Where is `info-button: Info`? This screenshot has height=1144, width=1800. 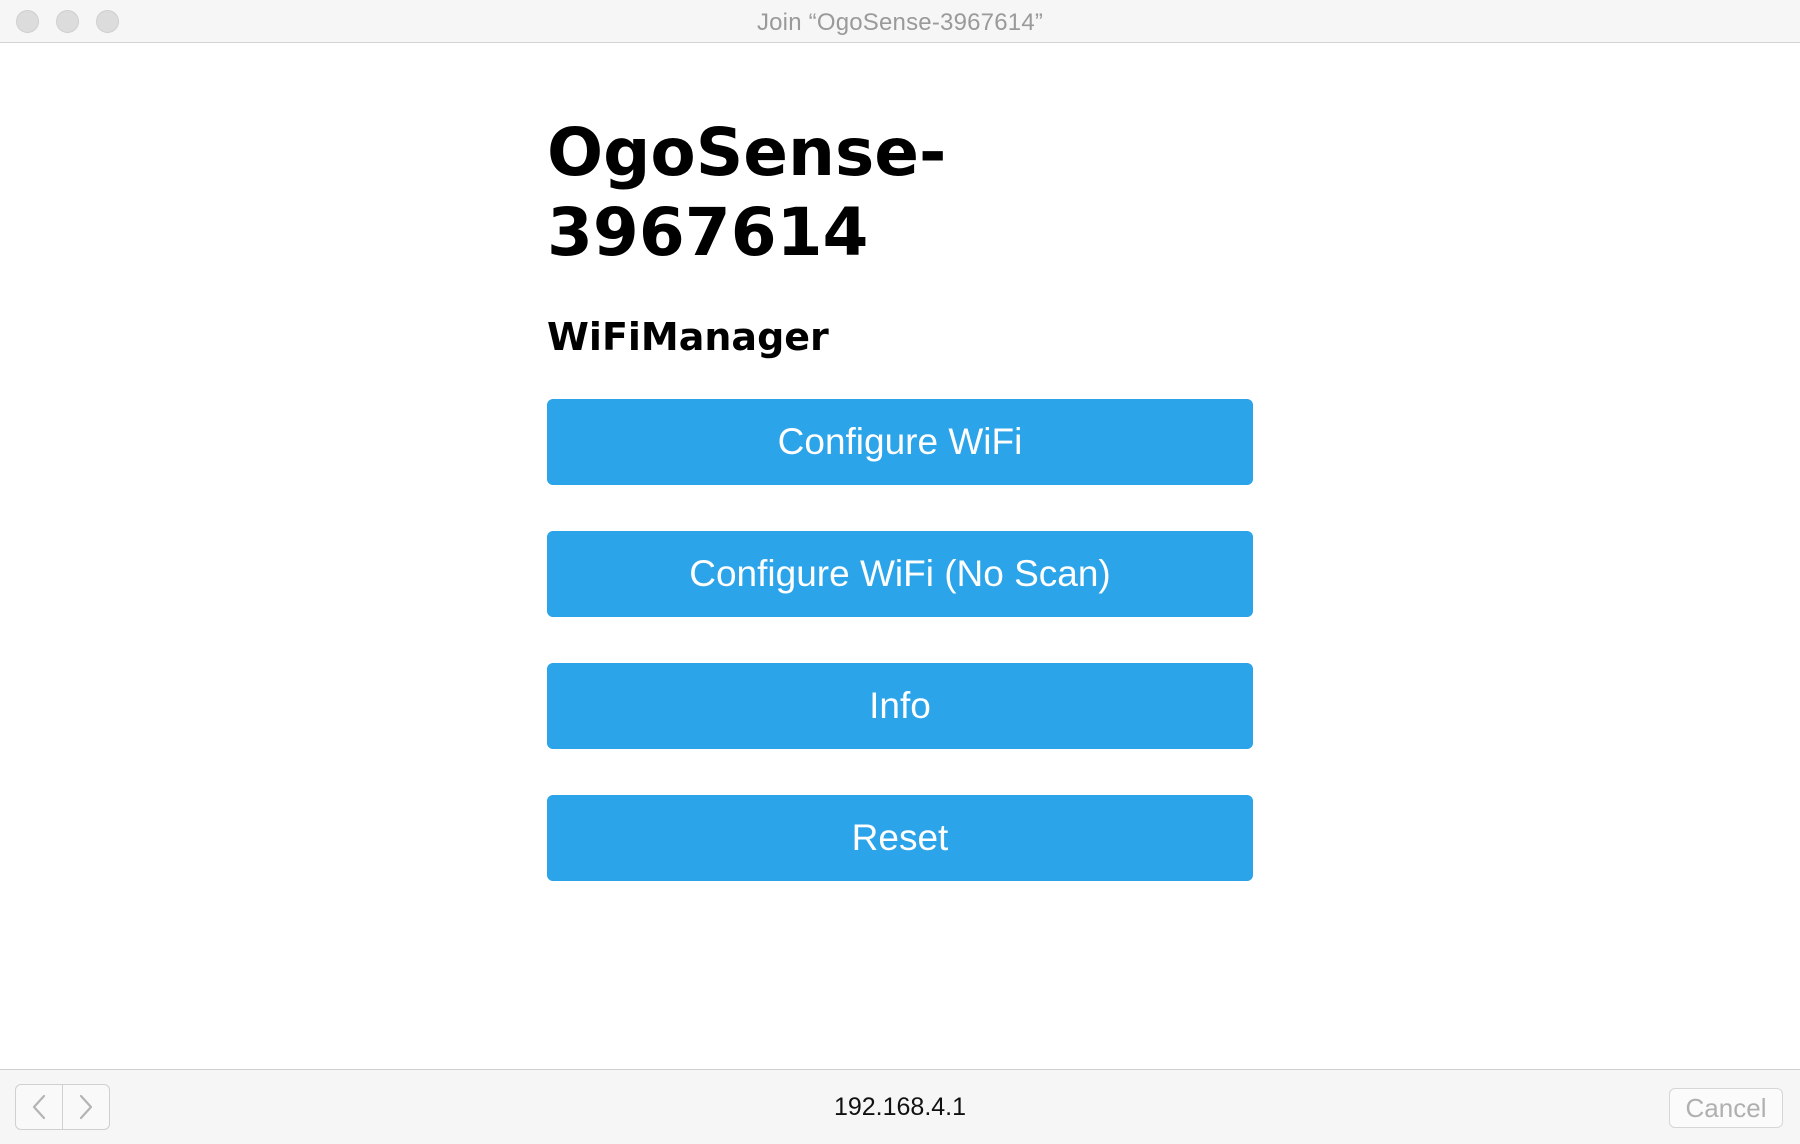 info-button: Info is located at coordinates (900, 706).